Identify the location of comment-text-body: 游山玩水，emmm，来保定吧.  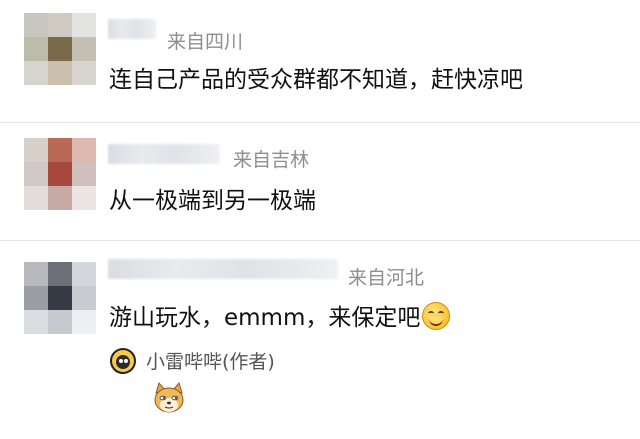
(265, 318).